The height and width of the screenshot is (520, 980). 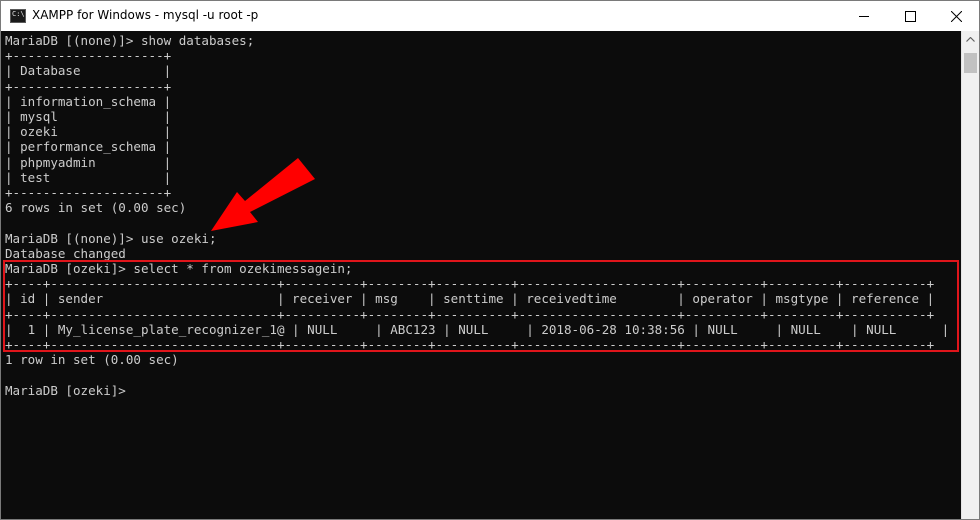 What do you see at coordinates (263, 194) in the screenshot?
I see `red-arrow-annotation-icon` at bounding box center [263, 194].